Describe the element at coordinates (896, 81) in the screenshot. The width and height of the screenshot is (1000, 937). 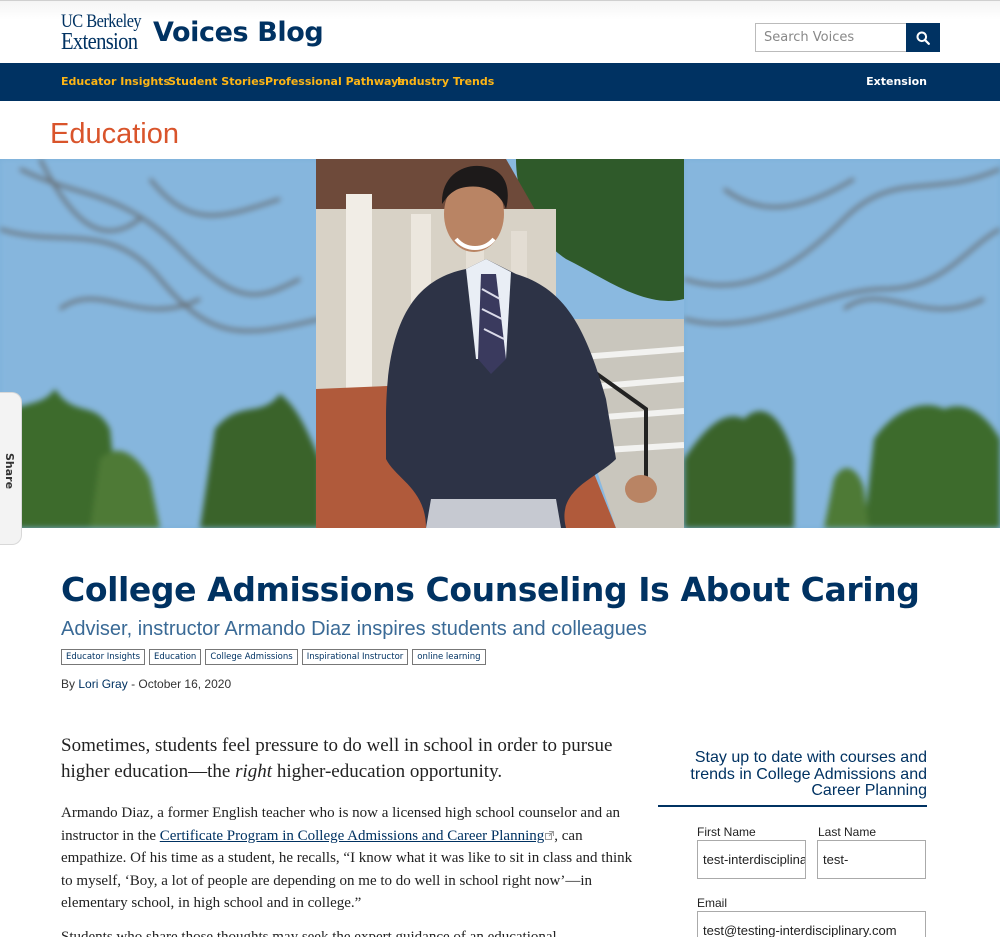
I see `nav-extension-link: Extension` at that location.